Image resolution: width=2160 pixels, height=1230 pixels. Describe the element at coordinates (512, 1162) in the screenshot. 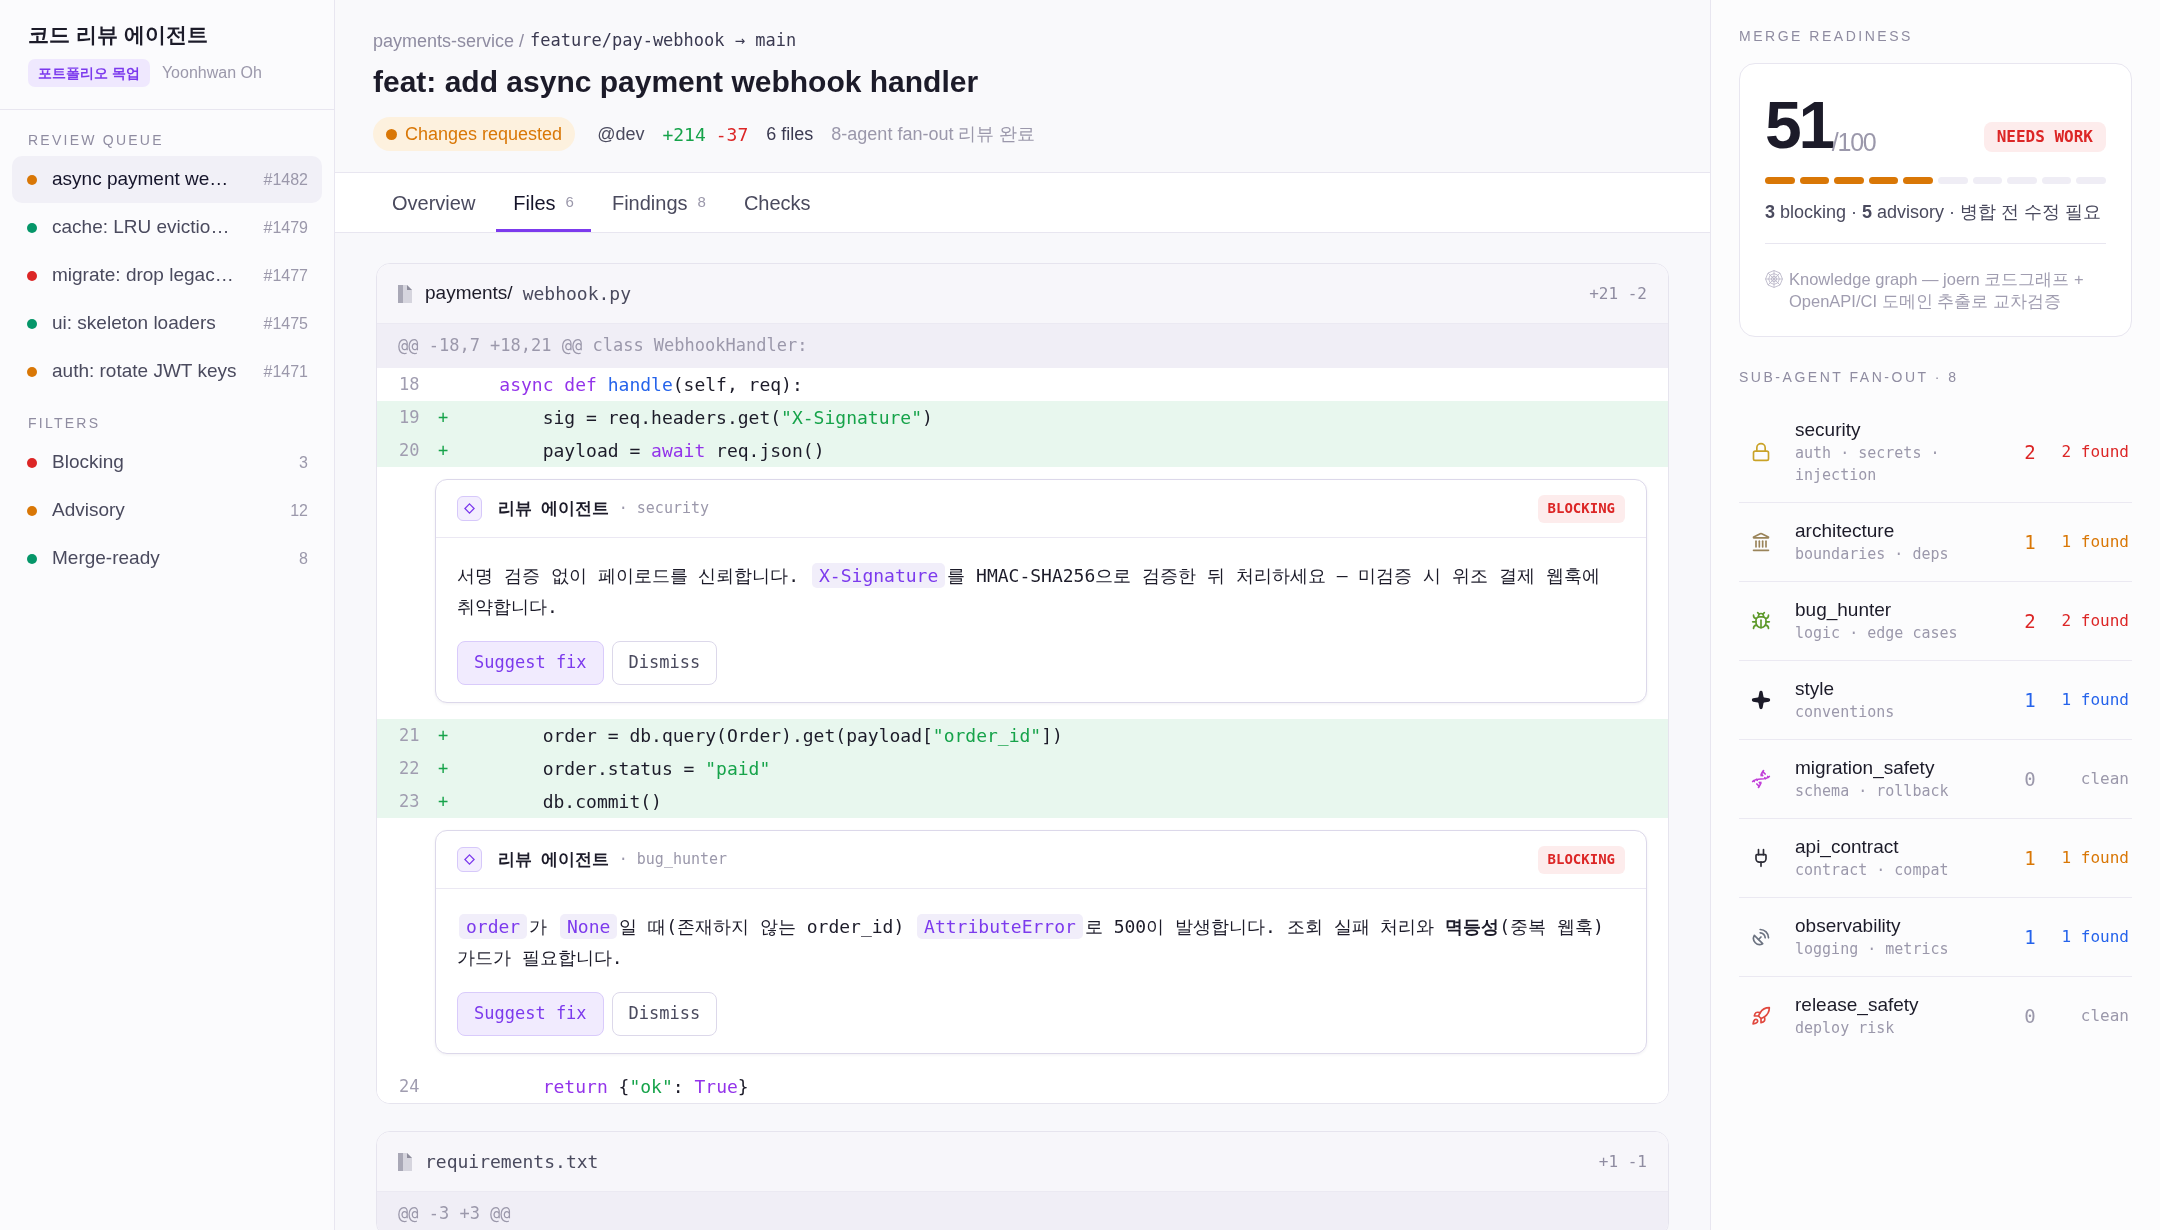

I see `file-name: requirements.txt` at that location.